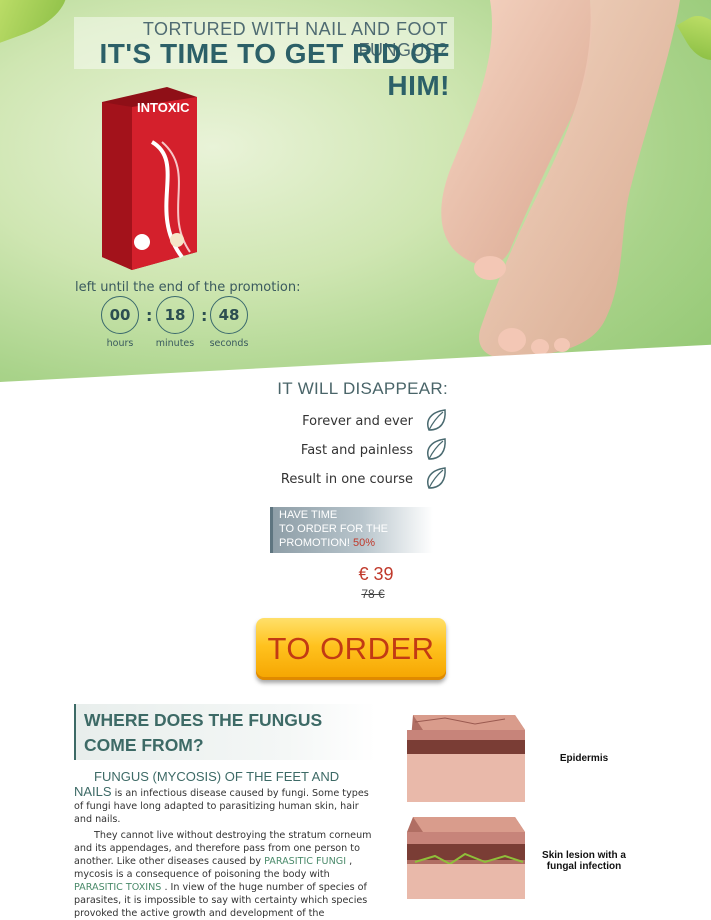  Describe the element at coordinates (175, 315) in the screenshot. I see `timer-minutes: 18` at that location.